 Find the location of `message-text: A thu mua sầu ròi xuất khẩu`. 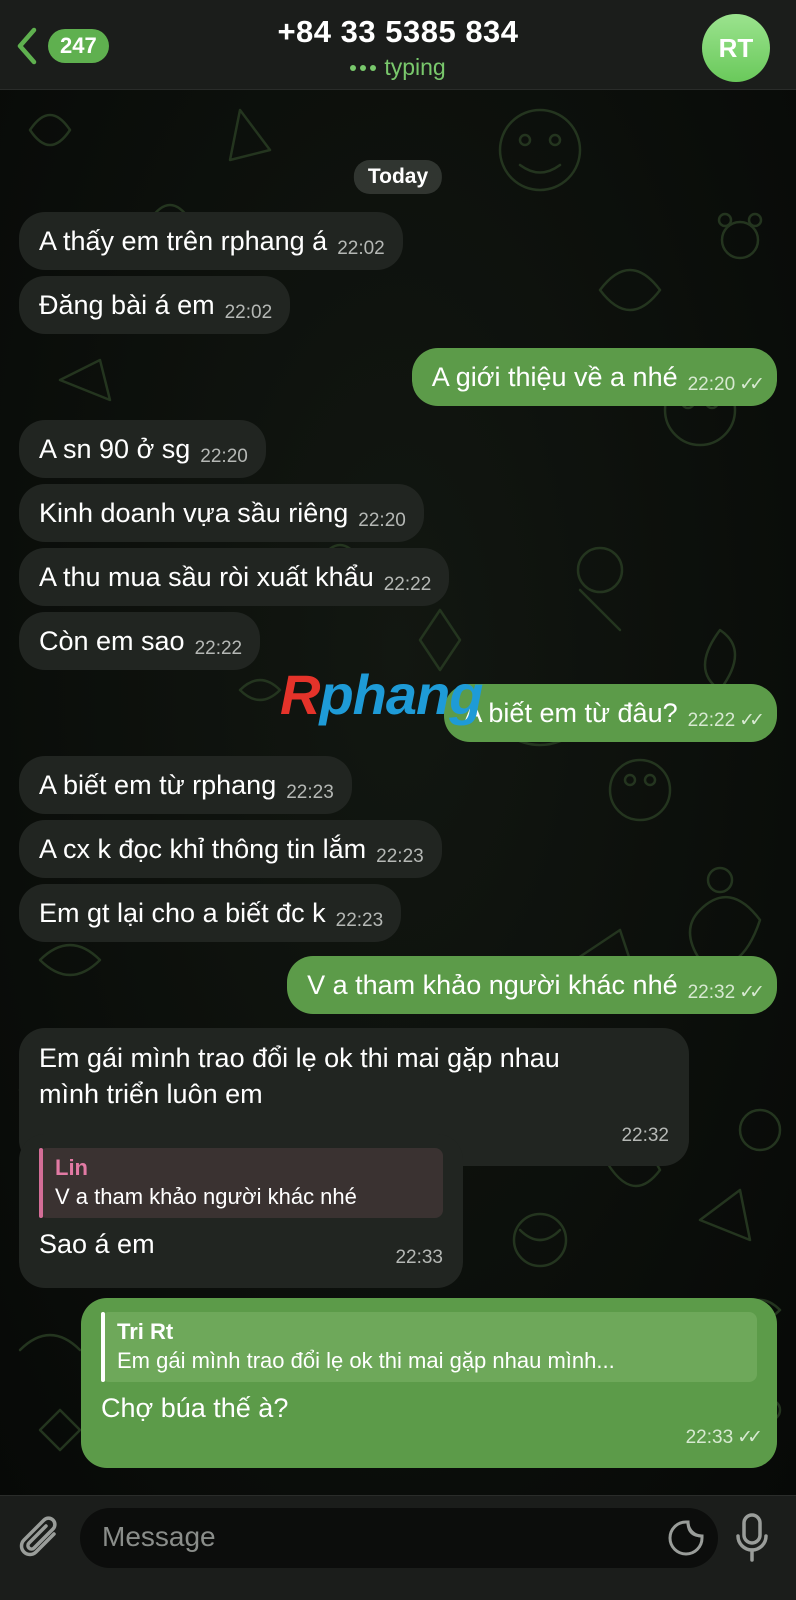

message-text: A thu mua sầu ròi xuất khẩu is located at coordinates (206, 577).